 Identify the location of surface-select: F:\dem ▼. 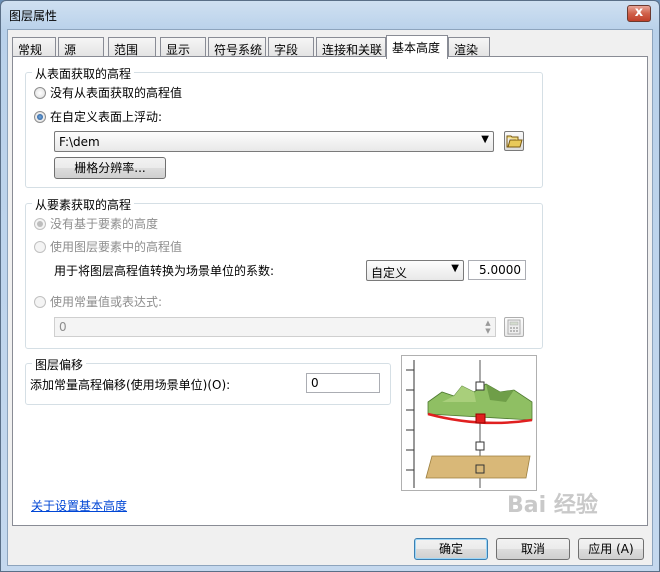
(274, 141).